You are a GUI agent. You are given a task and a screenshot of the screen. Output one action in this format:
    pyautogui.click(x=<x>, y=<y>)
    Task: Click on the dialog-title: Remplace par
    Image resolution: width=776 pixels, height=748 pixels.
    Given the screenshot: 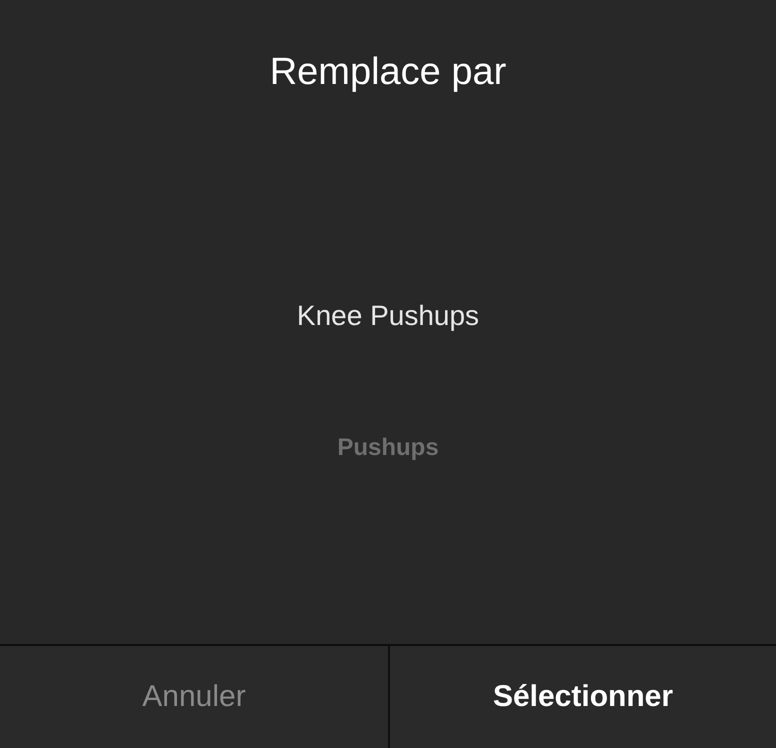 What is the action you would take?
    pyautogui.click(x=388, y=72)
    